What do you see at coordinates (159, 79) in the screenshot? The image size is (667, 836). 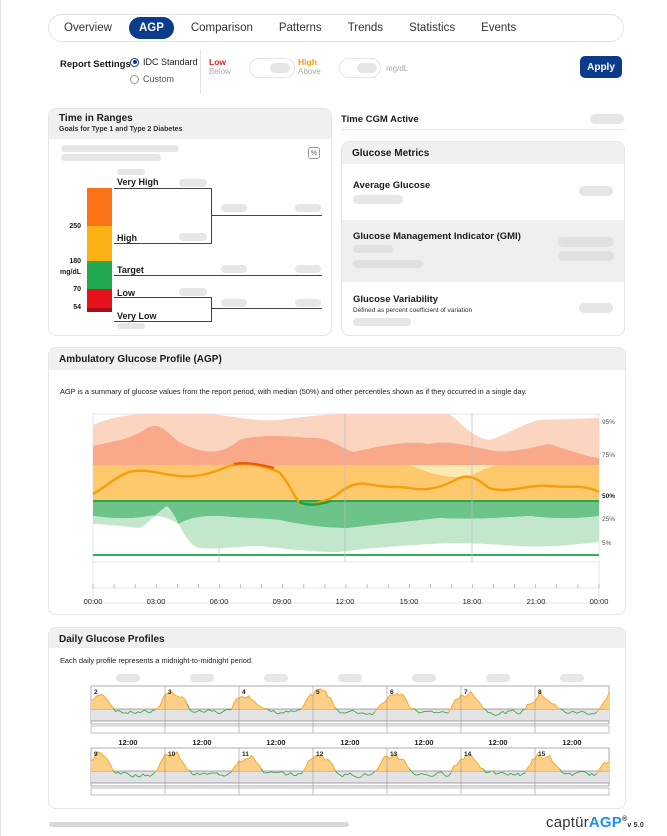 I see `radio-custom-label: Custom` at bounding box center [159, 79].